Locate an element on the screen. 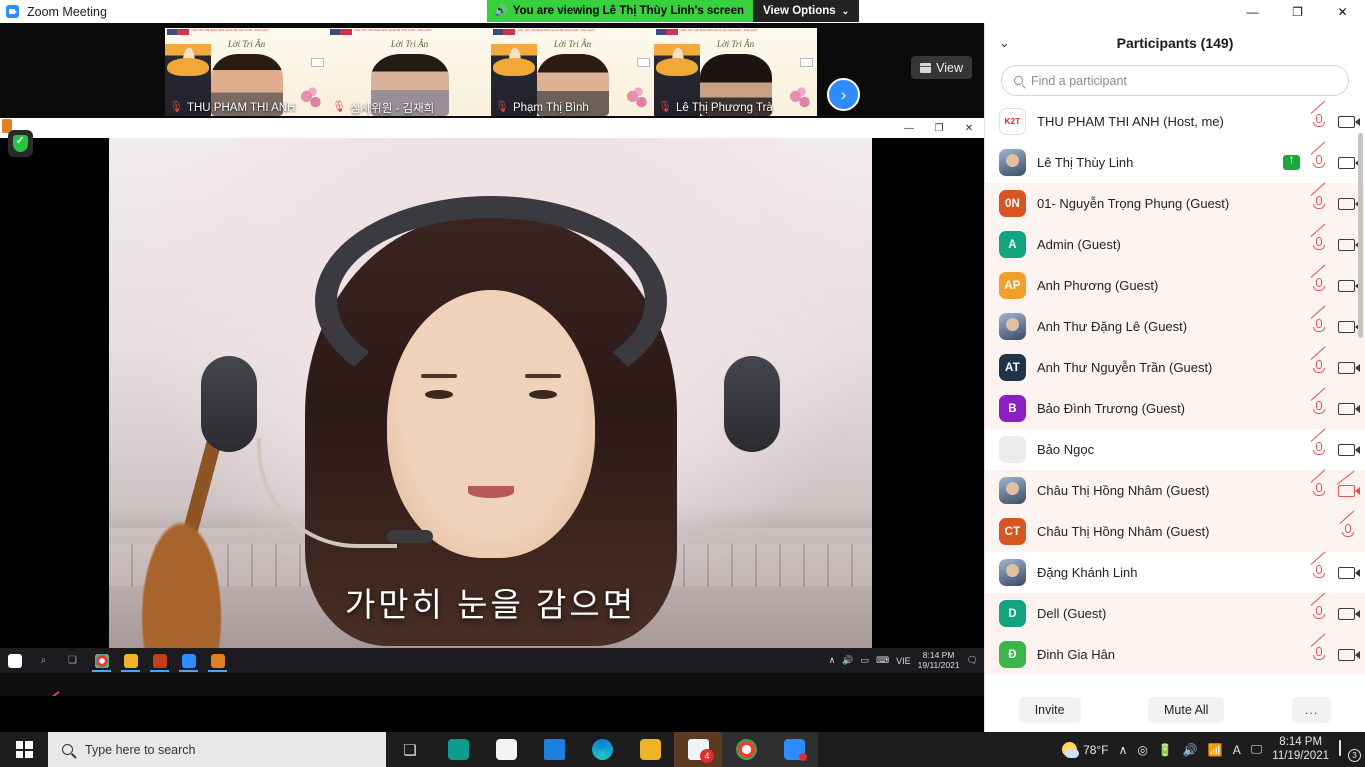 Image resolution: width=1365 pixels, height=767 pixels. filmstrip-next-button: › is located at coordinates (843, 94).